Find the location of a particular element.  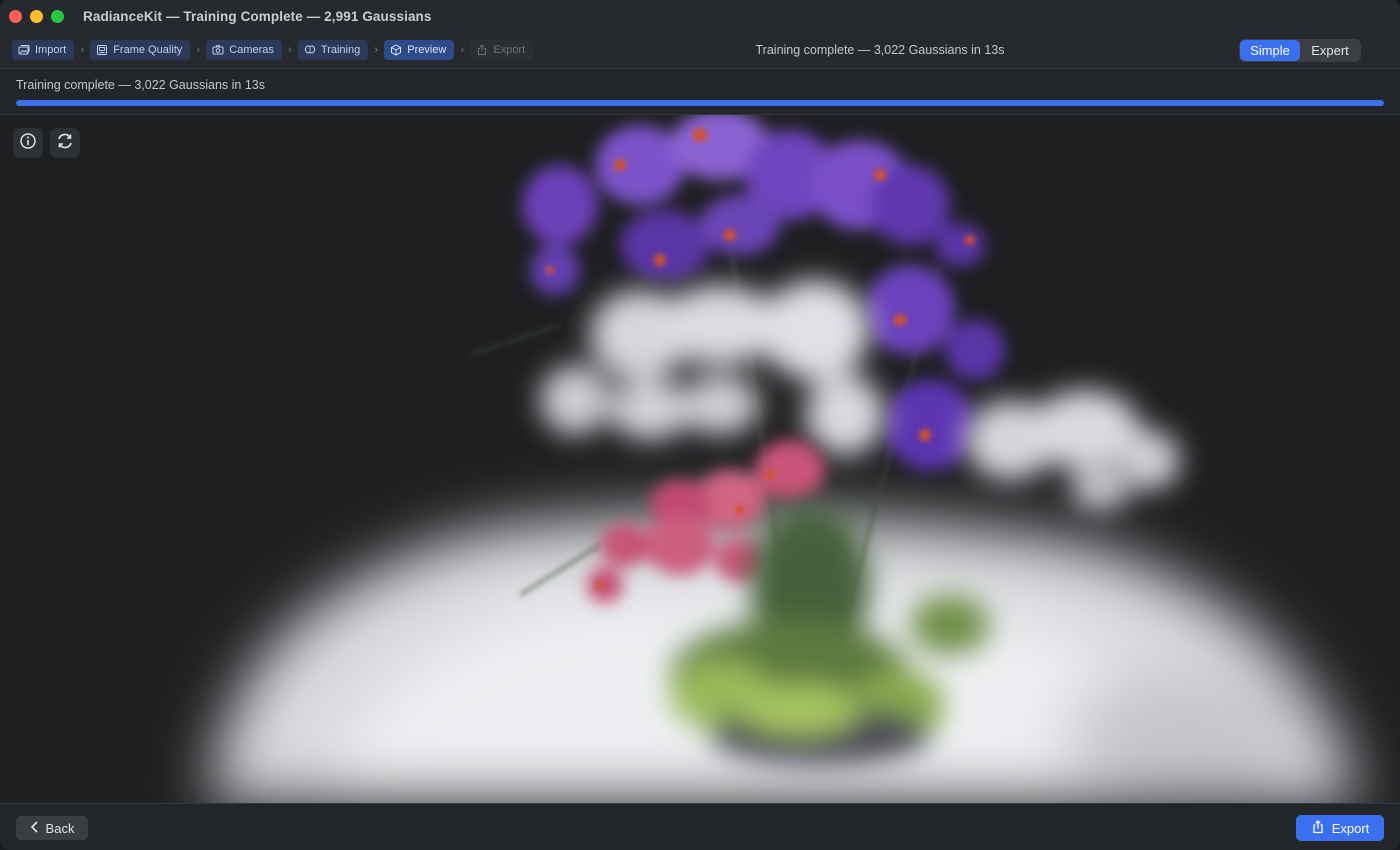

cube-icon is located at coordinates (396, 50).